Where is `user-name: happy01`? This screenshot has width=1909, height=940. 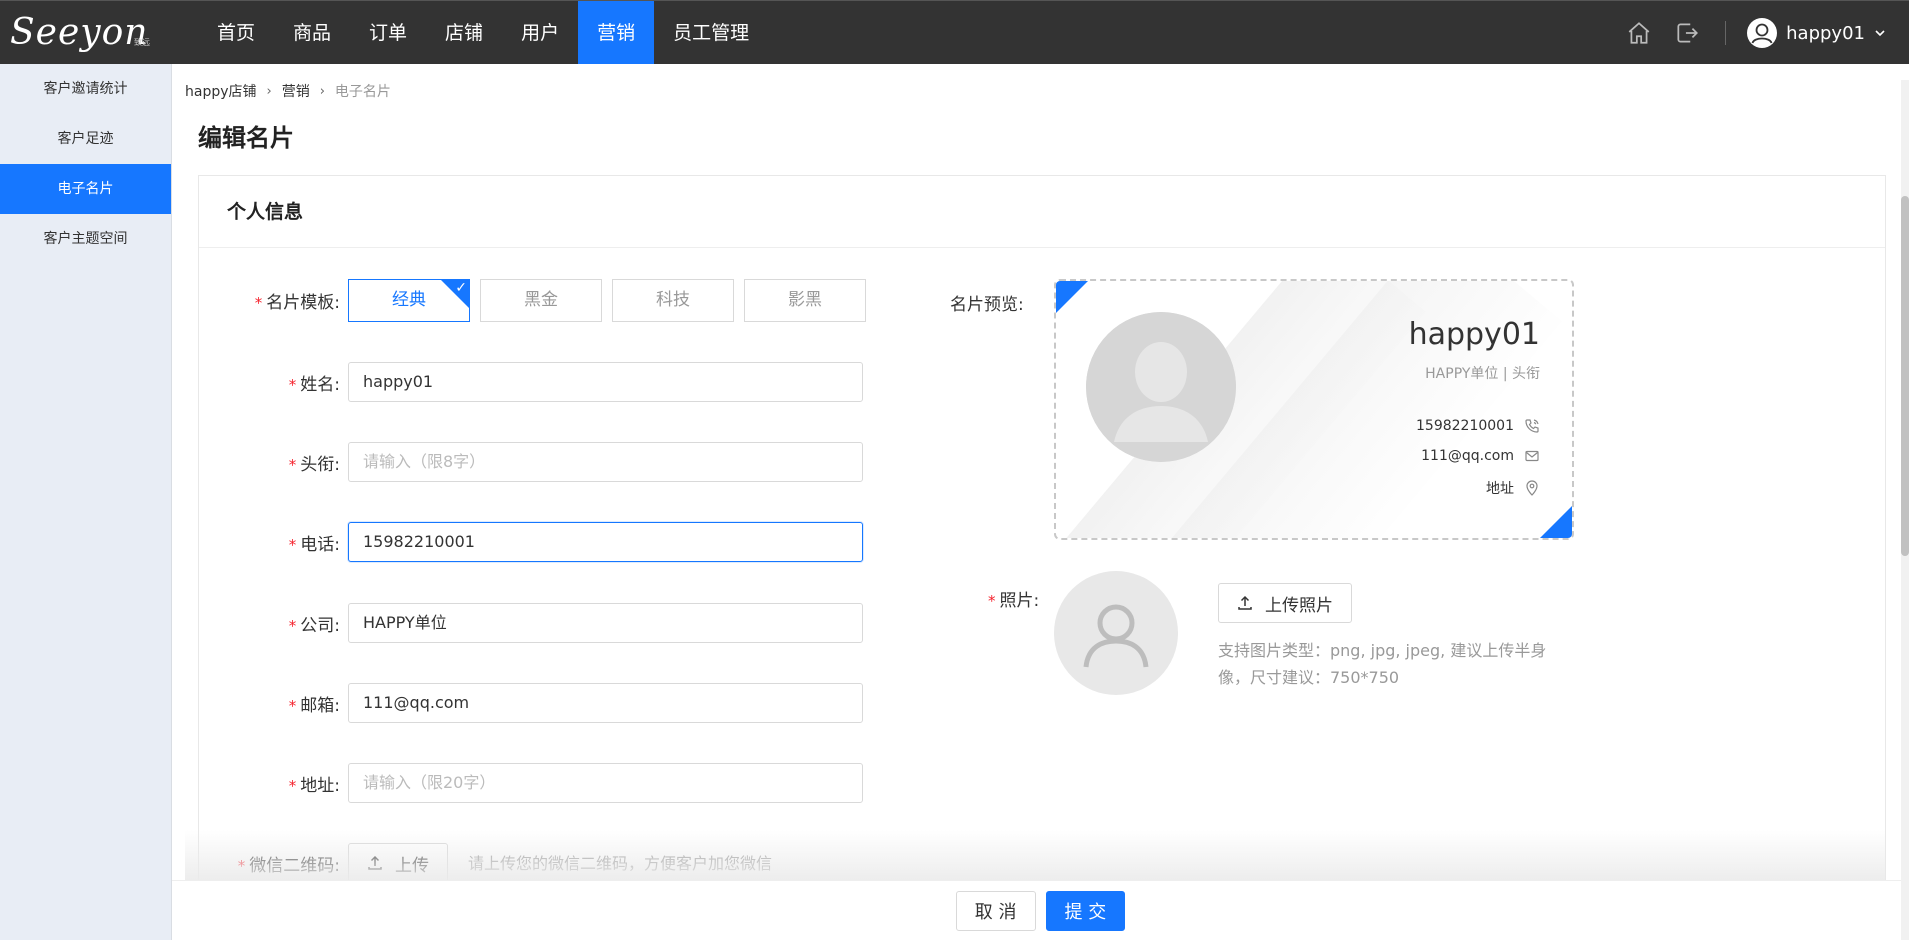
user-name: happy01 is located at coordinates (1825, 33).